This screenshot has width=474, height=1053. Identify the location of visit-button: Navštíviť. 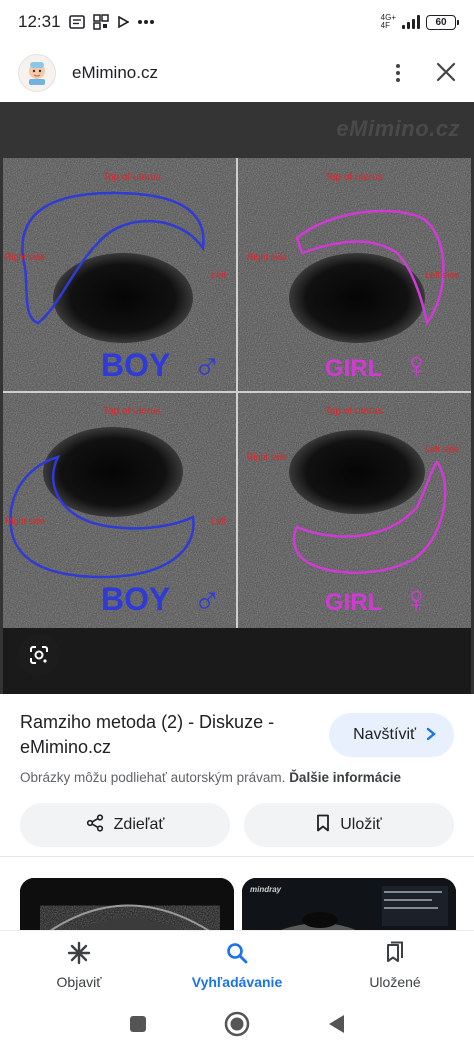
(391, 735).